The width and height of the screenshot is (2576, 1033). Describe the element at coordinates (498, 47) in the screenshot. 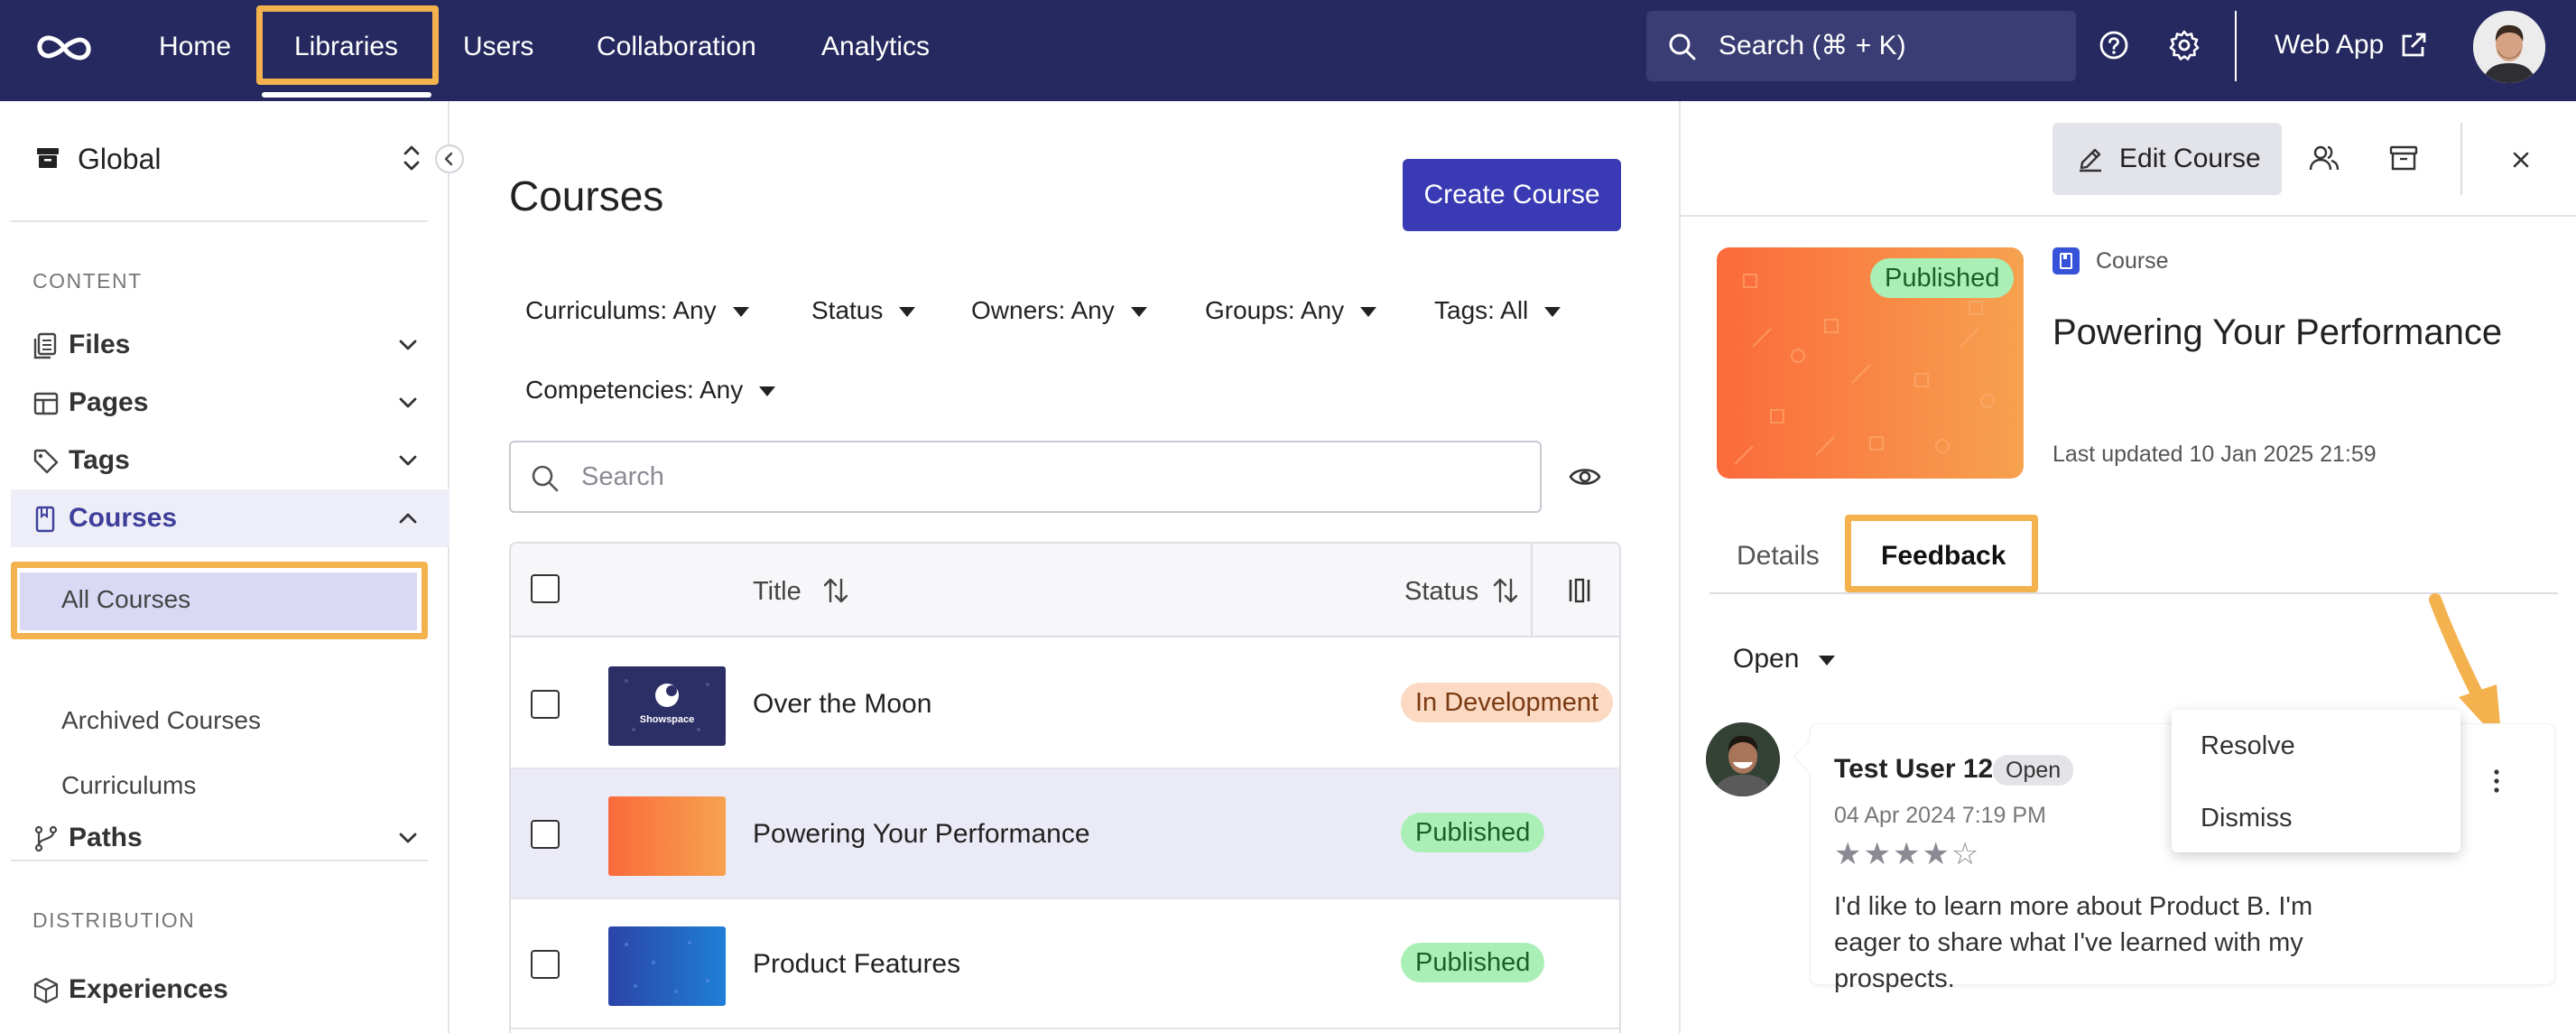

I see `nav-users: Users` at that location.